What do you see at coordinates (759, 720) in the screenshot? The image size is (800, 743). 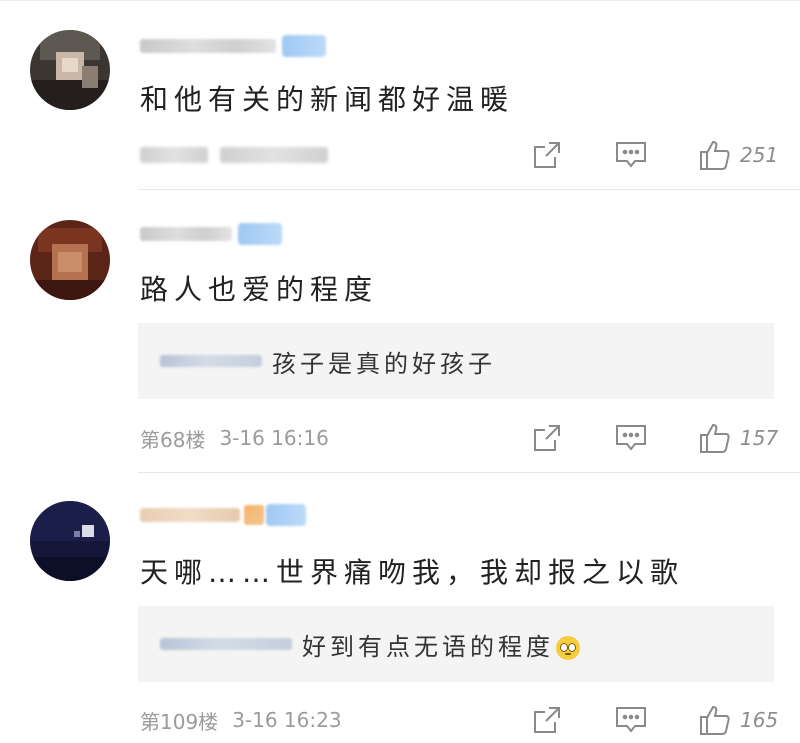 I see `like-count: 165` at bounding box center [759, 720].